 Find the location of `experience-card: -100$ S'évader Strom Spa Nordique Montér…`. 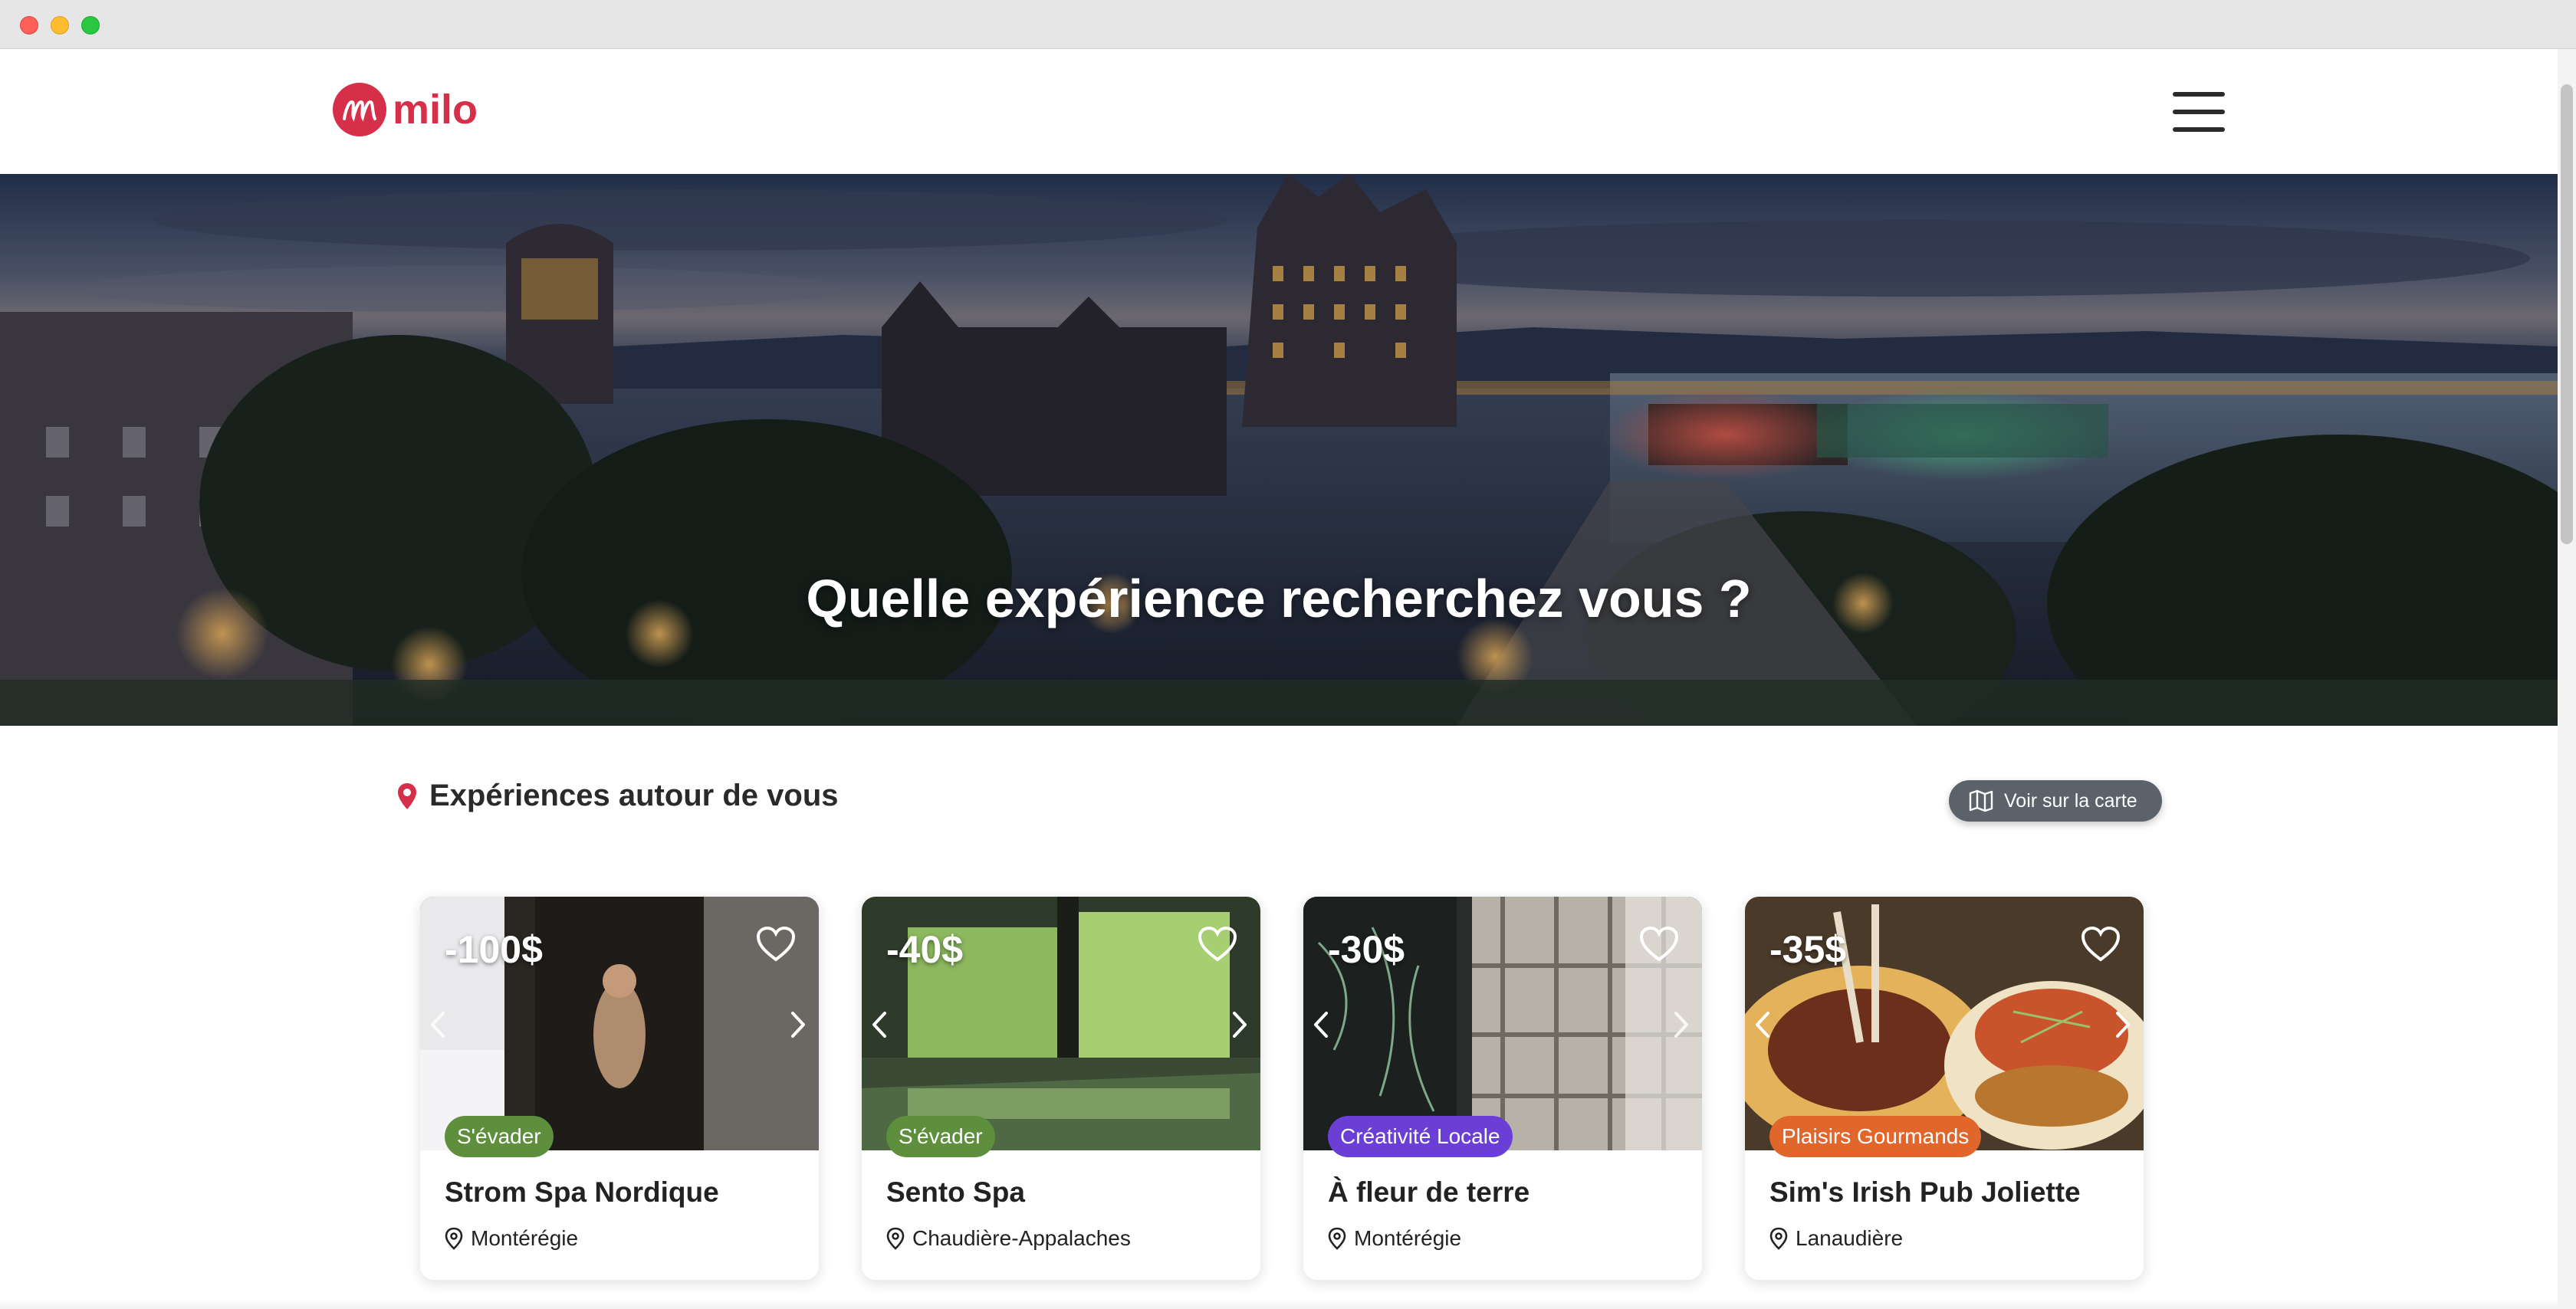

experience-card: -100$ S'évader Strom Spa Nordique Montér… is located at coordinates (620, 1089).